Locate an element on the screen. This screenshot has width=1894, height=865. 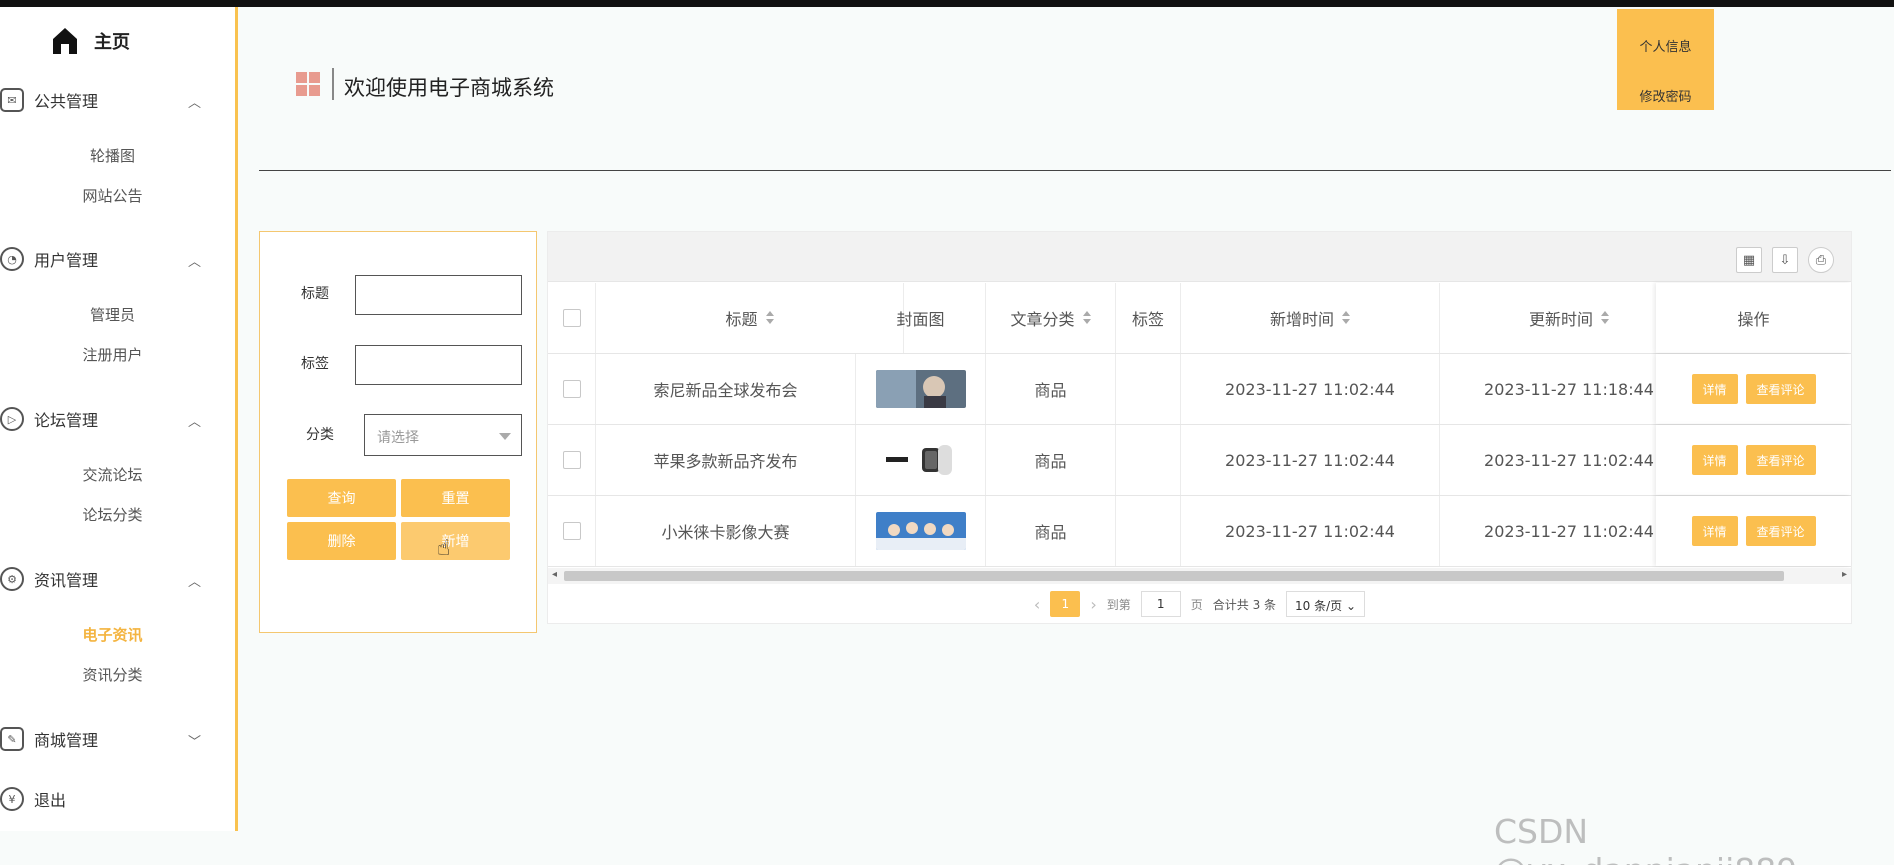
page-size-select: 10 条/页 ⌄ is located at coordinates (1326, 604).